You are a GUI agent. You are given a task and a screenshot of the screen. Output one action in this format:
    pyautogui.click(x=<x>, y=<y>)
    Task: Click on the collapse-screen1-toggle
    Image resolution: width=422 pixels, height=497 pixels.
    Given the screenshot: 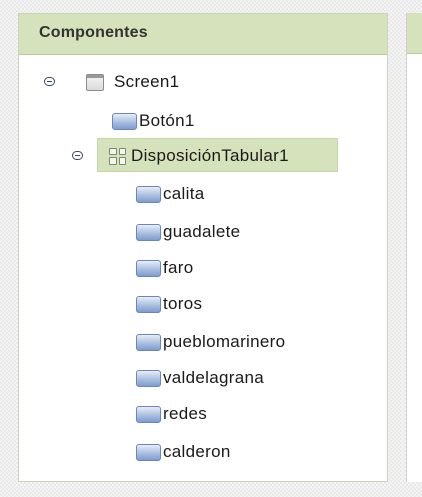 What is the action you would take?
    pyautogui.click(x=49, y=81)
    